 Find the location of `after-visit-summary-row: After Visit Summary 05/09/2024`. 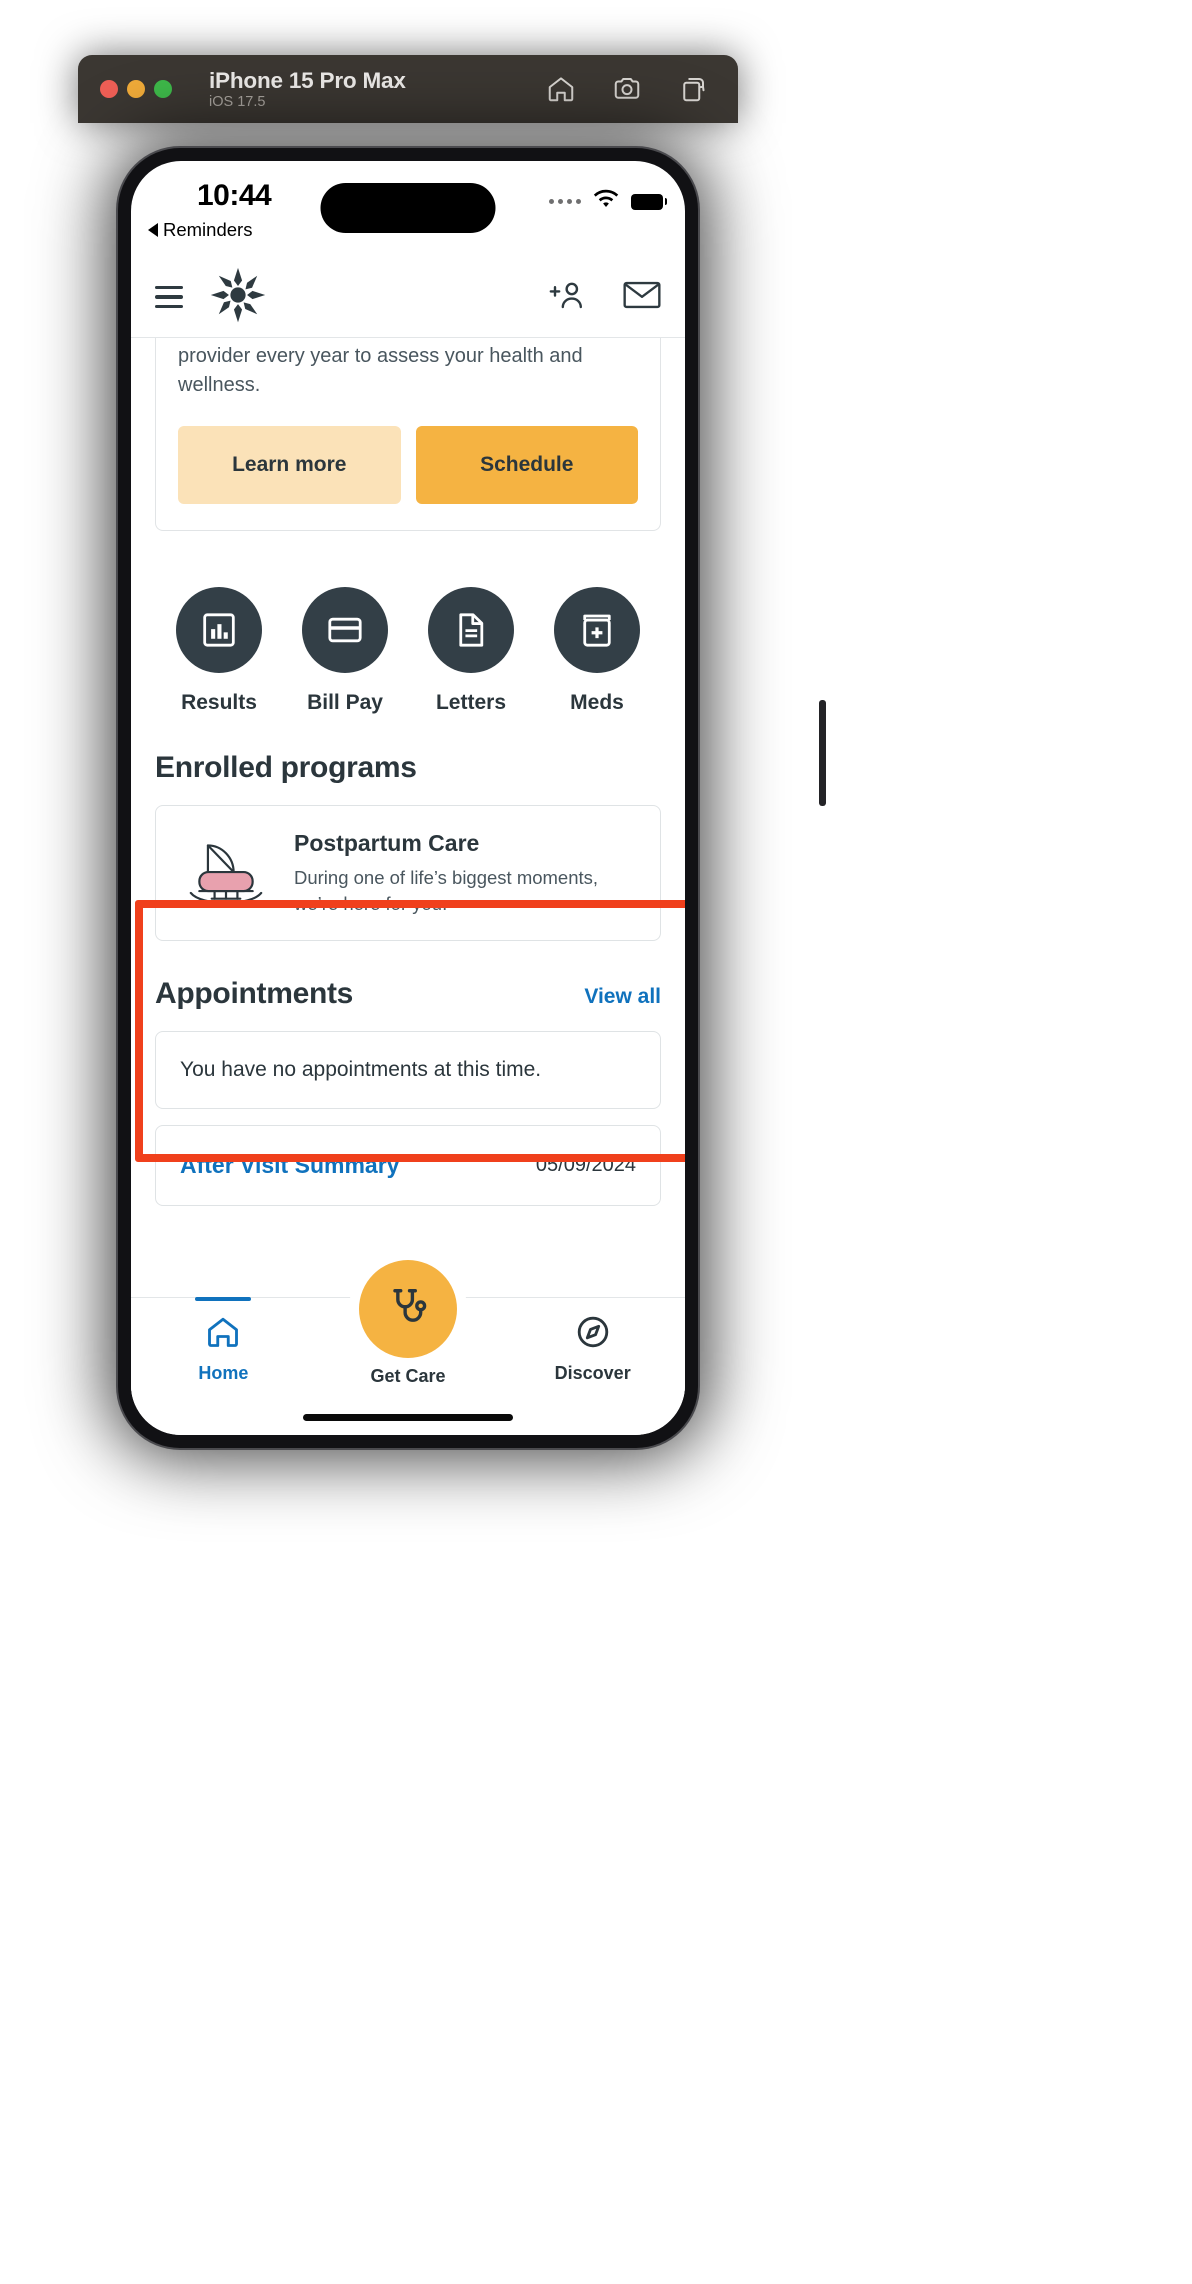

after-visit-summary-row: After Visit Summary 05/09/2024 is located at coordinates (408, 1165).